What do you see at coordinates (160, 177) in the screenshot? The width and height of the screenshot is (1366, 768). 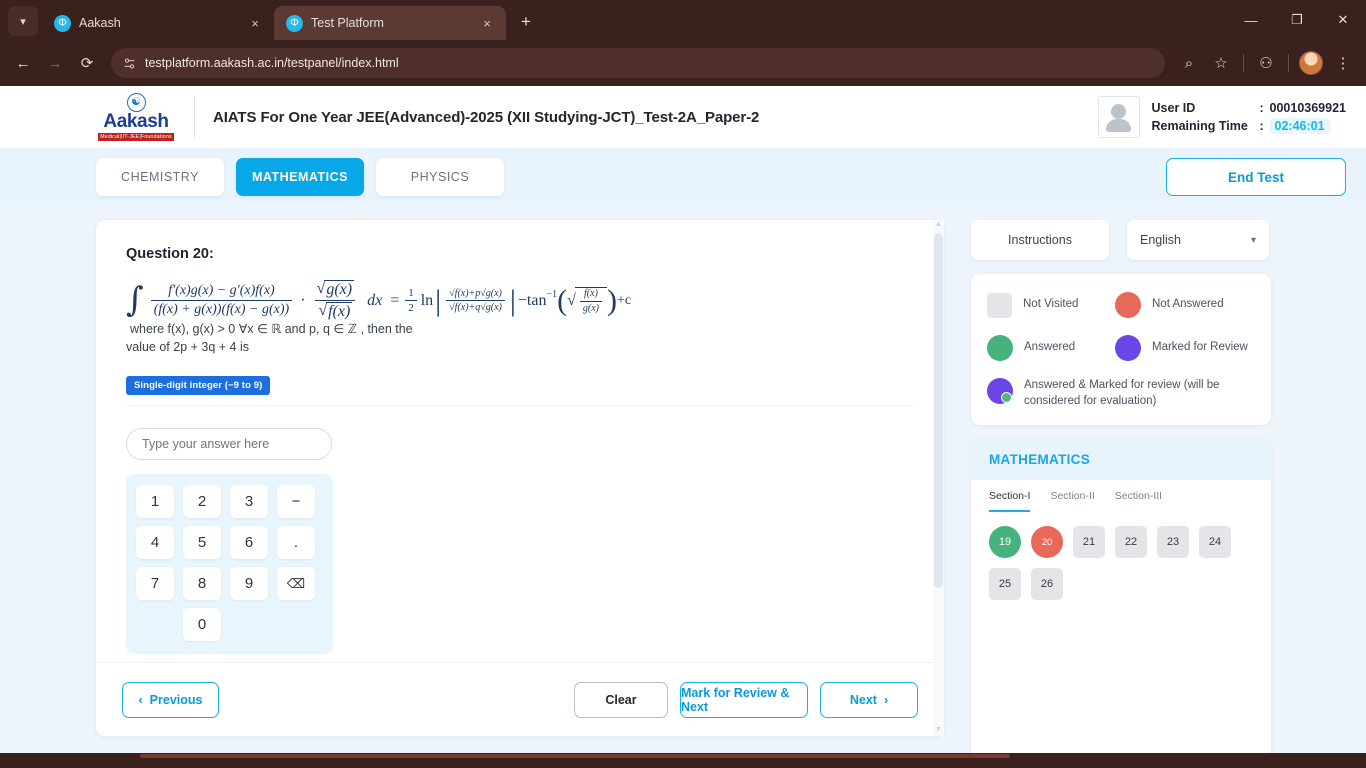 I see `tab-chemistry: CHEMISTRY` at bounding box center [160, 177].